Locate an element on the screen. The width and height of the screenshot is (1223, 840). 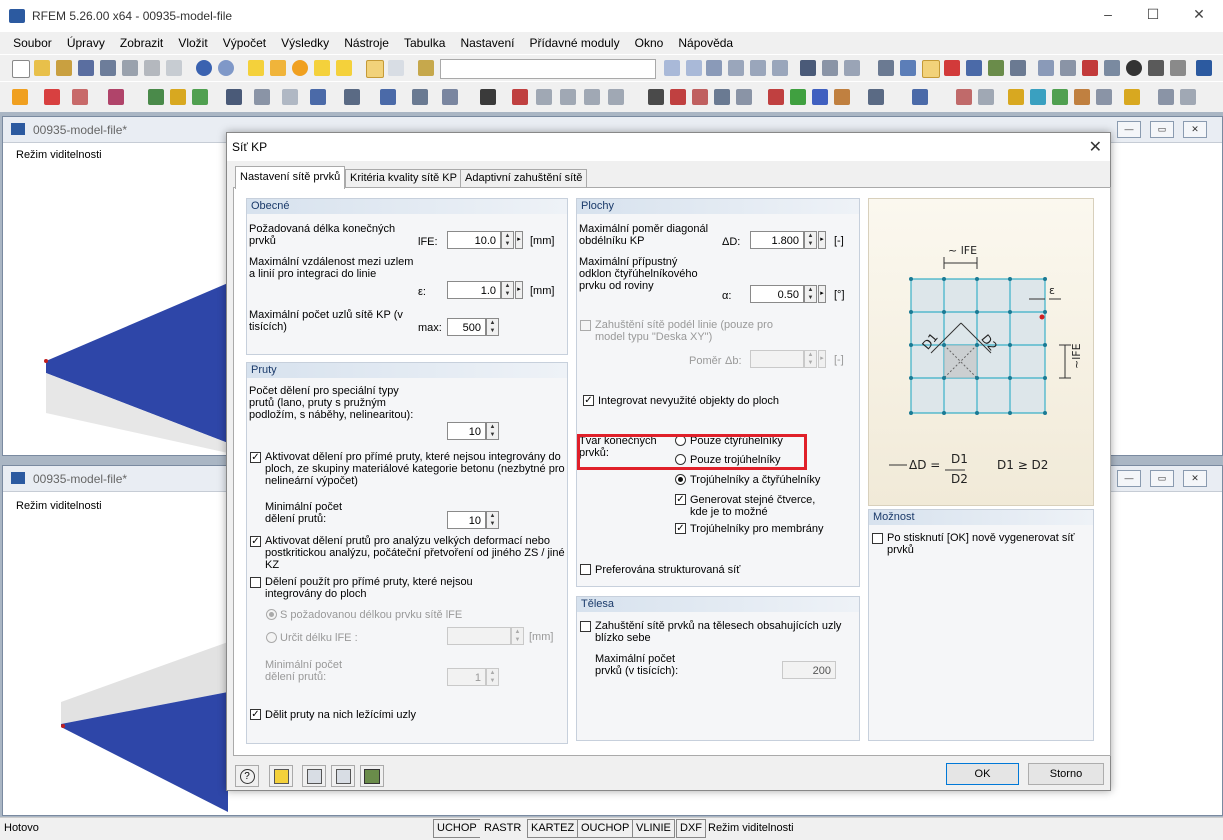
load-case-combo is located at coordinates (548, 69).